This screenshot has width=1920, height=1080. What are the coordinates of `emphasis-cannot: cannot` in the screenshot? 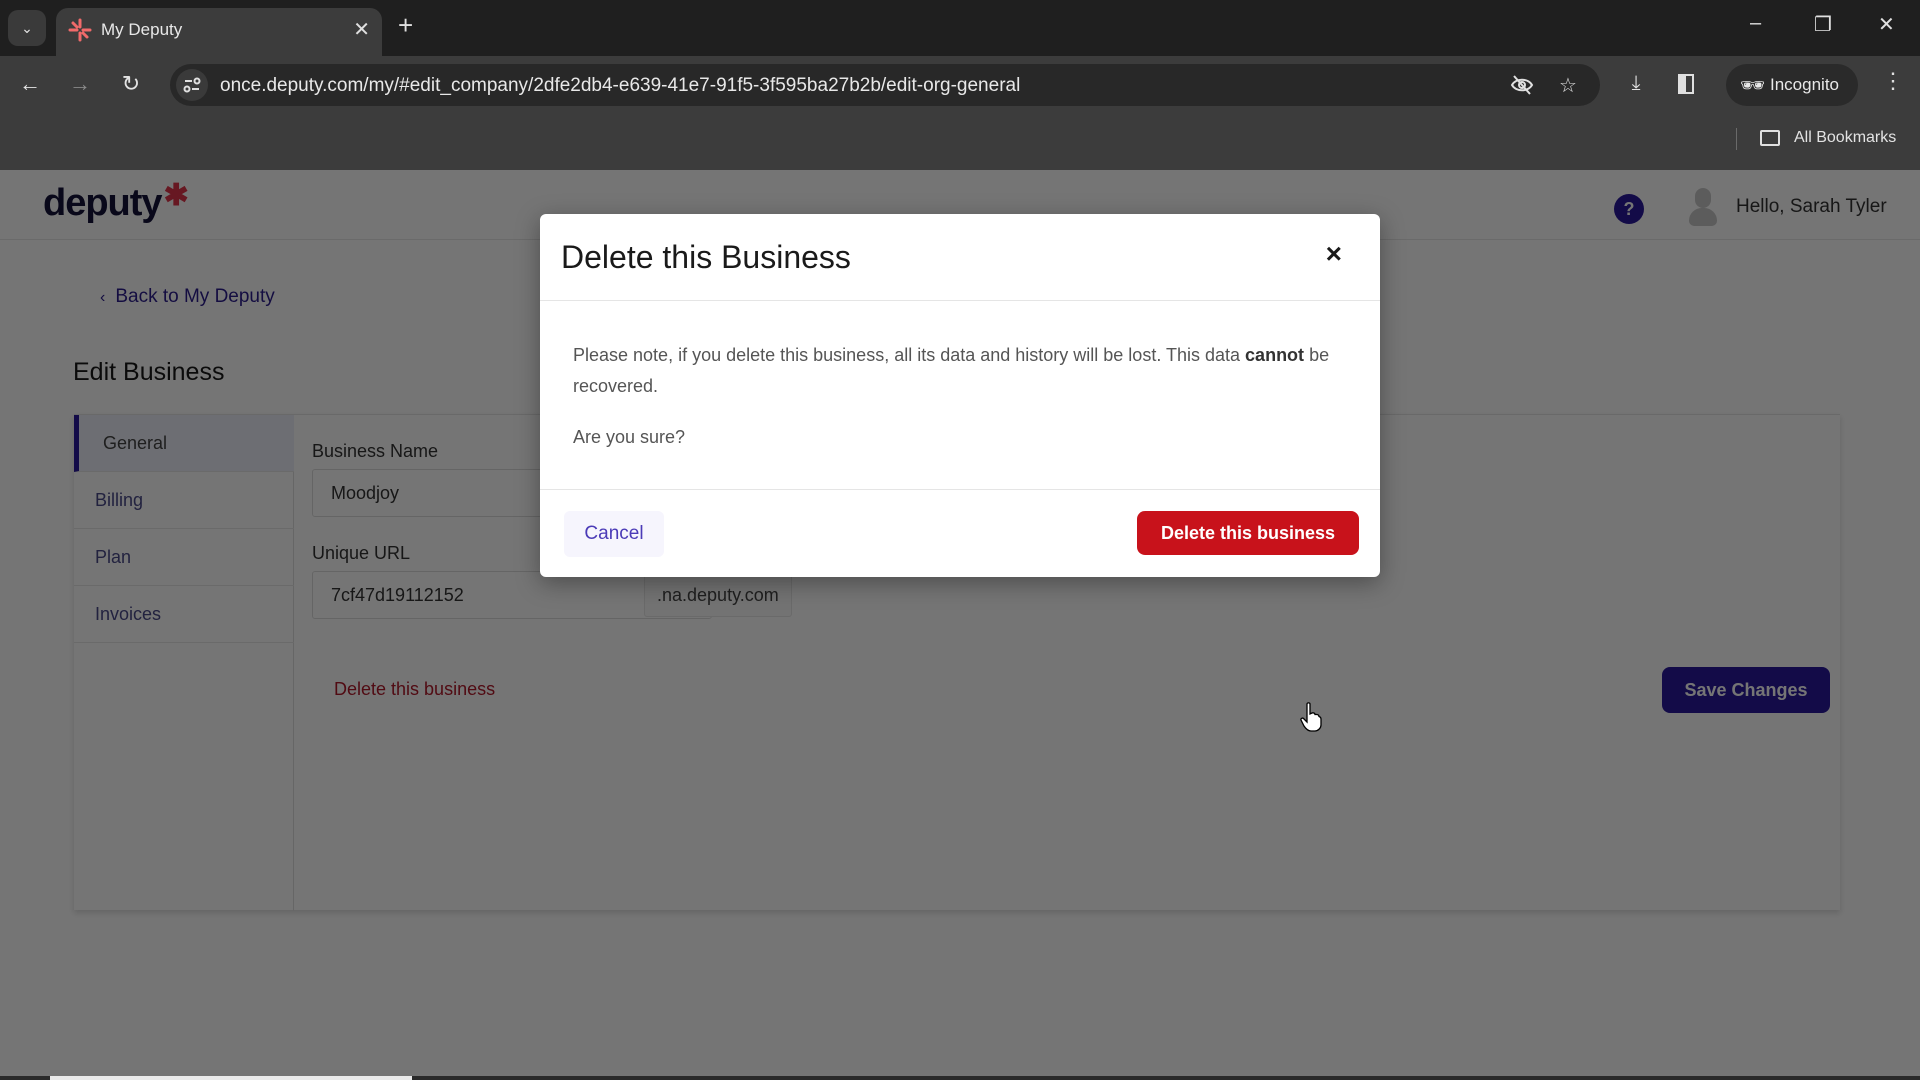 It's located at (1275, 355).